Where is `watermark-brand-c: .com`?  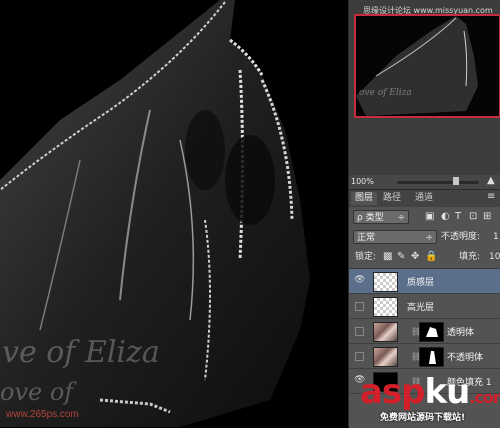 watermark-brand-c: .com is located at coordinates (484, 397).